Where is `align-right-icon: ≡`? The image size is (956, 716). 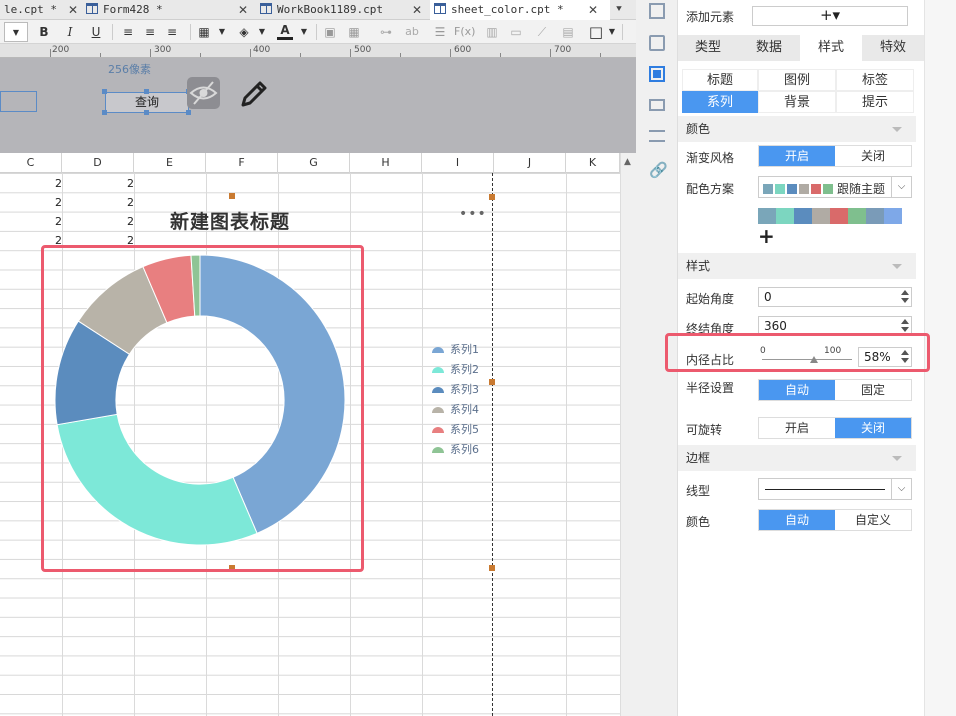
align-right-icon: ≡ is located at coordinates (172, 32).